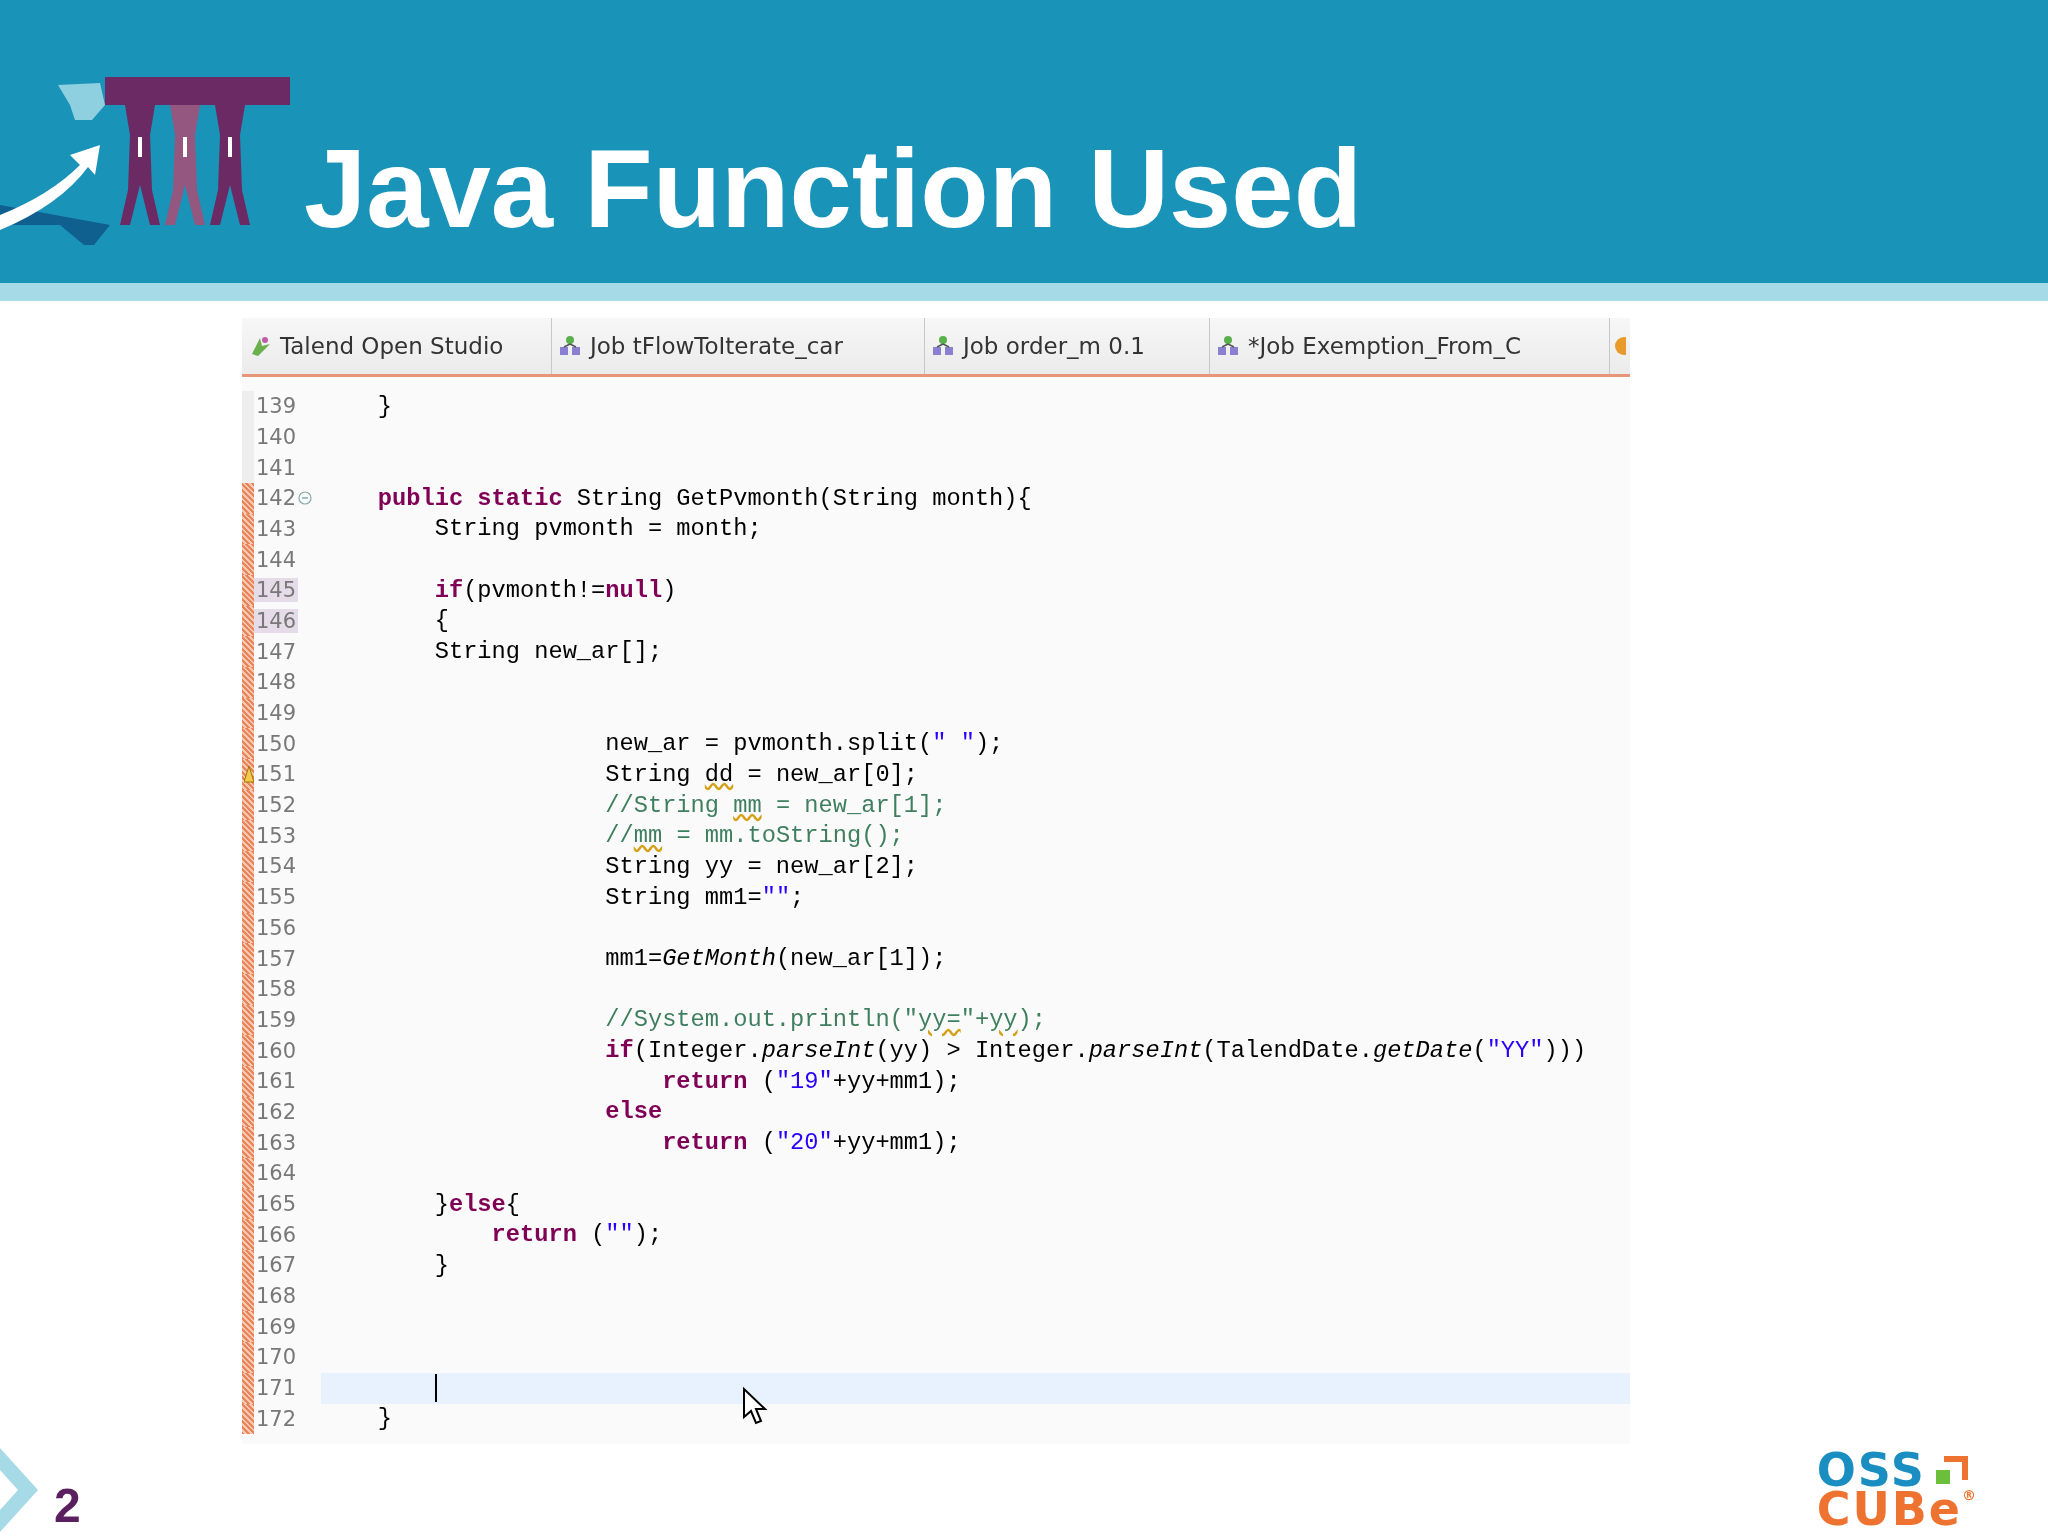  Describe the element at coordinates (276, 835) in the screenshot. I see `line-number: 153` at that location.